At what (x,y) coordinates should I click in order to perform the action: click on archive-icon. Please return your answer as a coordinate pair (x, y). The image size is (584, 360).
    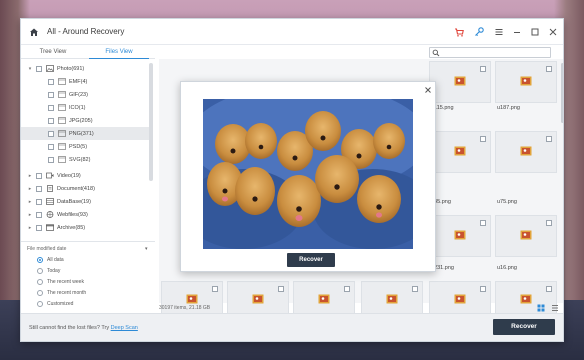
    Looking at the image, I should click on (50, 227).